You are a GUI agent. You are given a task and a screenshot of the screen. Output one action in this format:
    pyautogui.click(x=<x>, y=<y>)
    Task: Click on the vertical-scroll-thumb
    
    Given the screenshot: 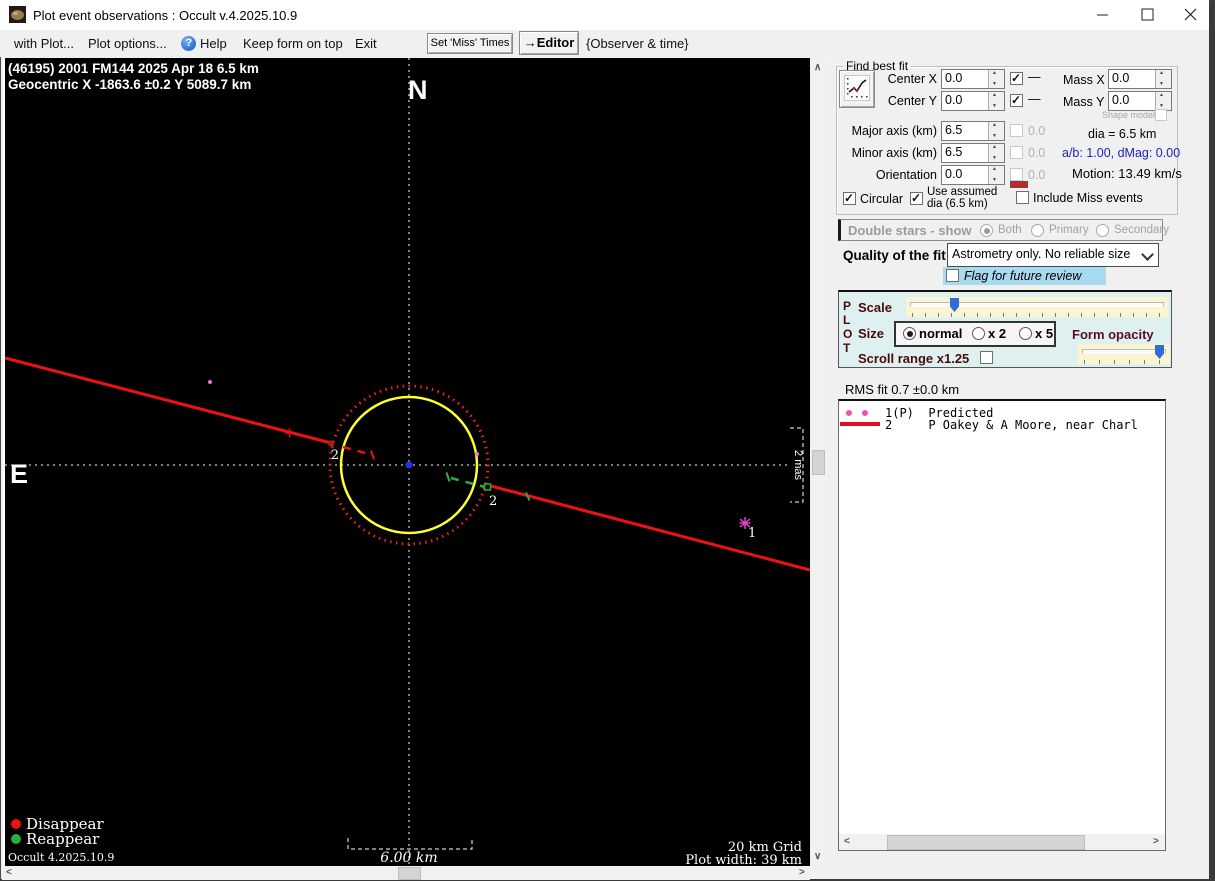 What is the action you would take?
    pyautogui.click(x=818, y=462)
    